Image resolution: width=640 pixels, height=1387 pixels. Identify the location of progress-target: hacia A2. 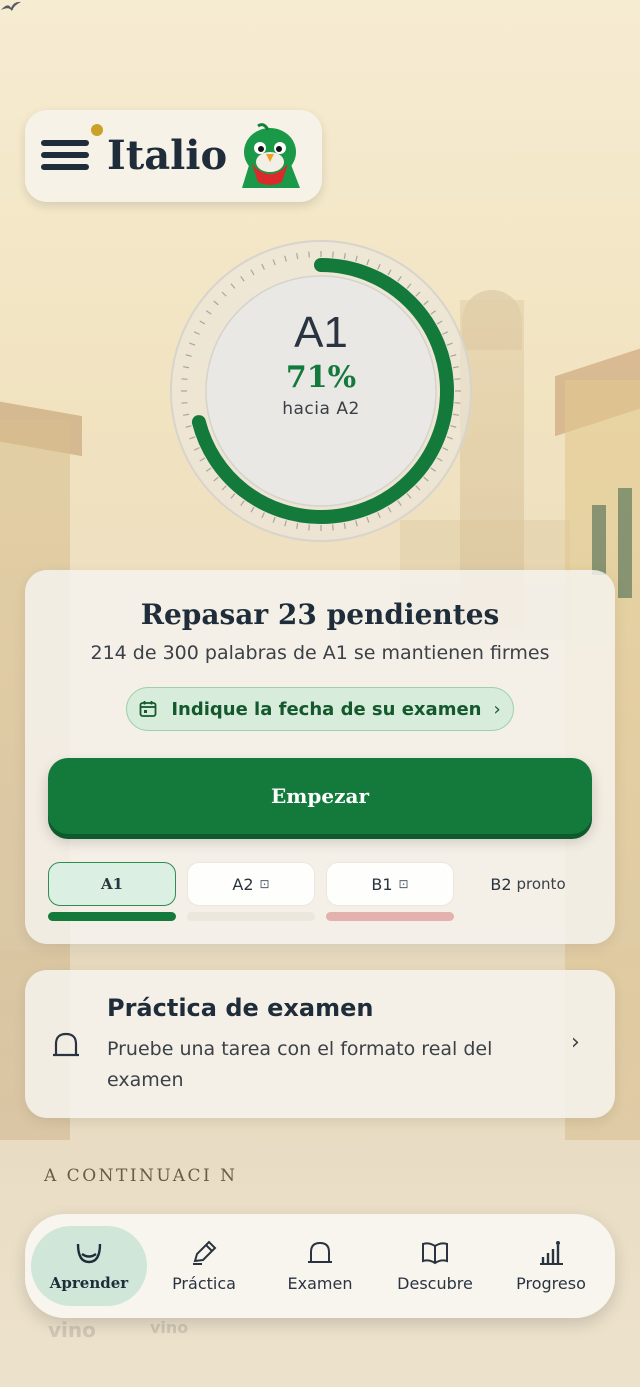
(321, 409).